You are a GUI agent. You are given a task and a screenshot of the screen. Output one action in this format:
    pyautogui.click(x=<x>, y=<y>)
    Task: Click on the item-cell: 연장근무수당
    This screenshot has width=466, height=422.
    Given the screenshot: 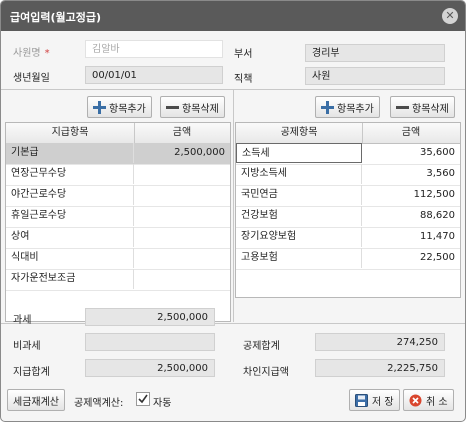 What is the action you would take?
    pyautogui.click(x=70, y=174)
    